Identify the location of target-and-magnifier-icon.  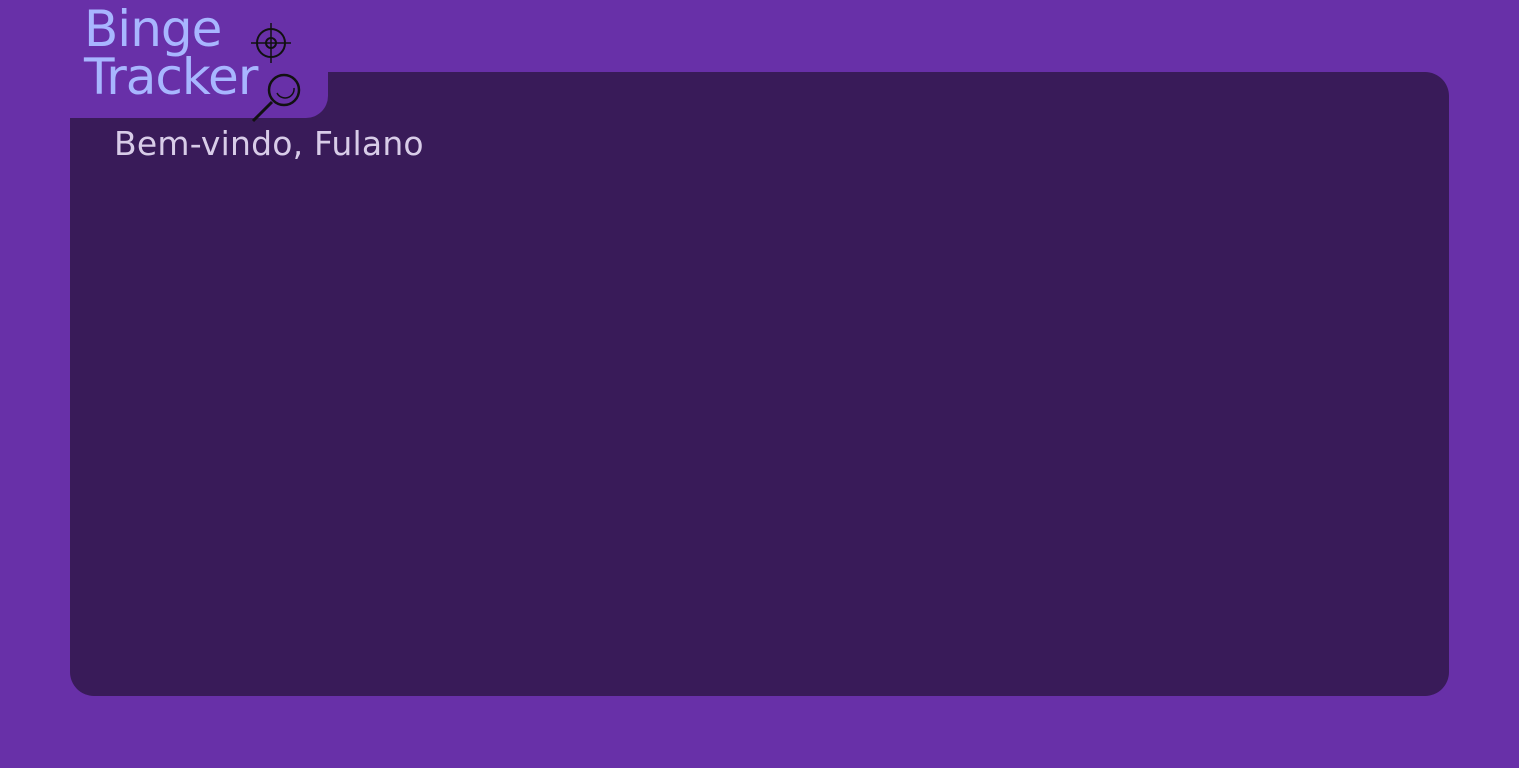
(276, 73).